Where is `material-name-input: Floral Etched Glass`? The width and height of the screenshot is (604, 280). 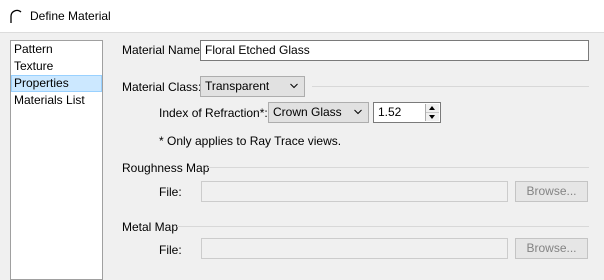
material-name-input: Floral Etched Glass is located at coordinates (394, 50).